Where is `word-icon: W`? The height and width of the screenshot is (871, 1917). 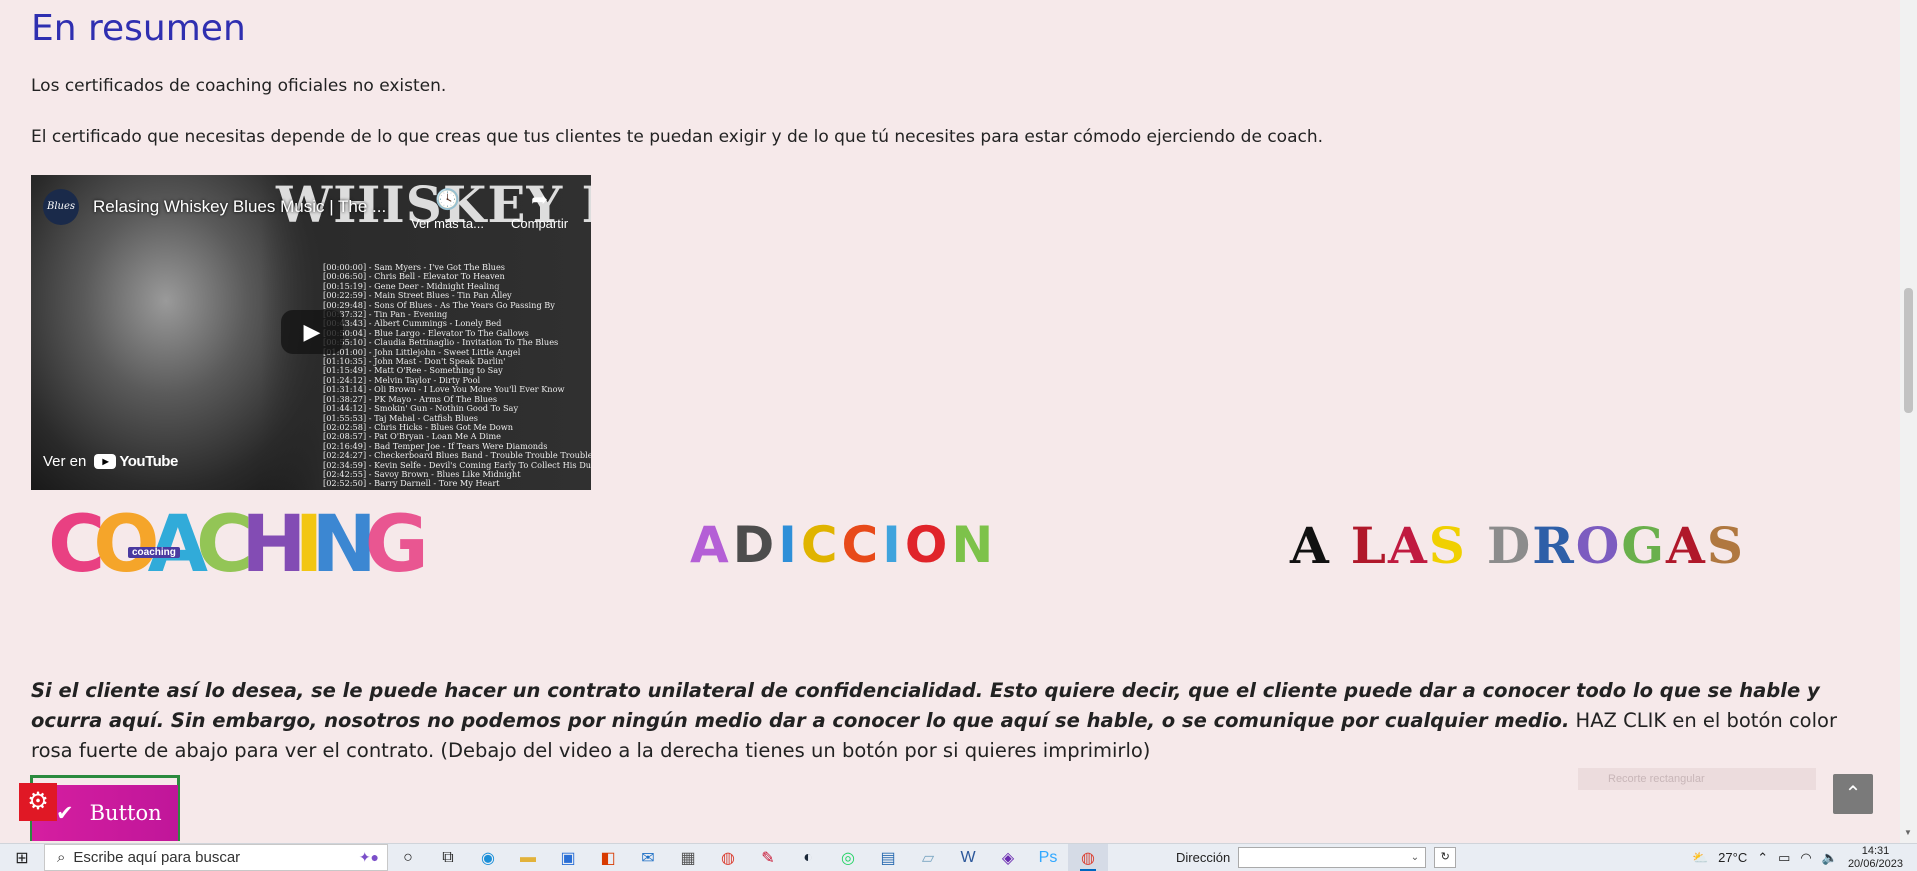 word-icon: W is located at coordinates (968, 857).